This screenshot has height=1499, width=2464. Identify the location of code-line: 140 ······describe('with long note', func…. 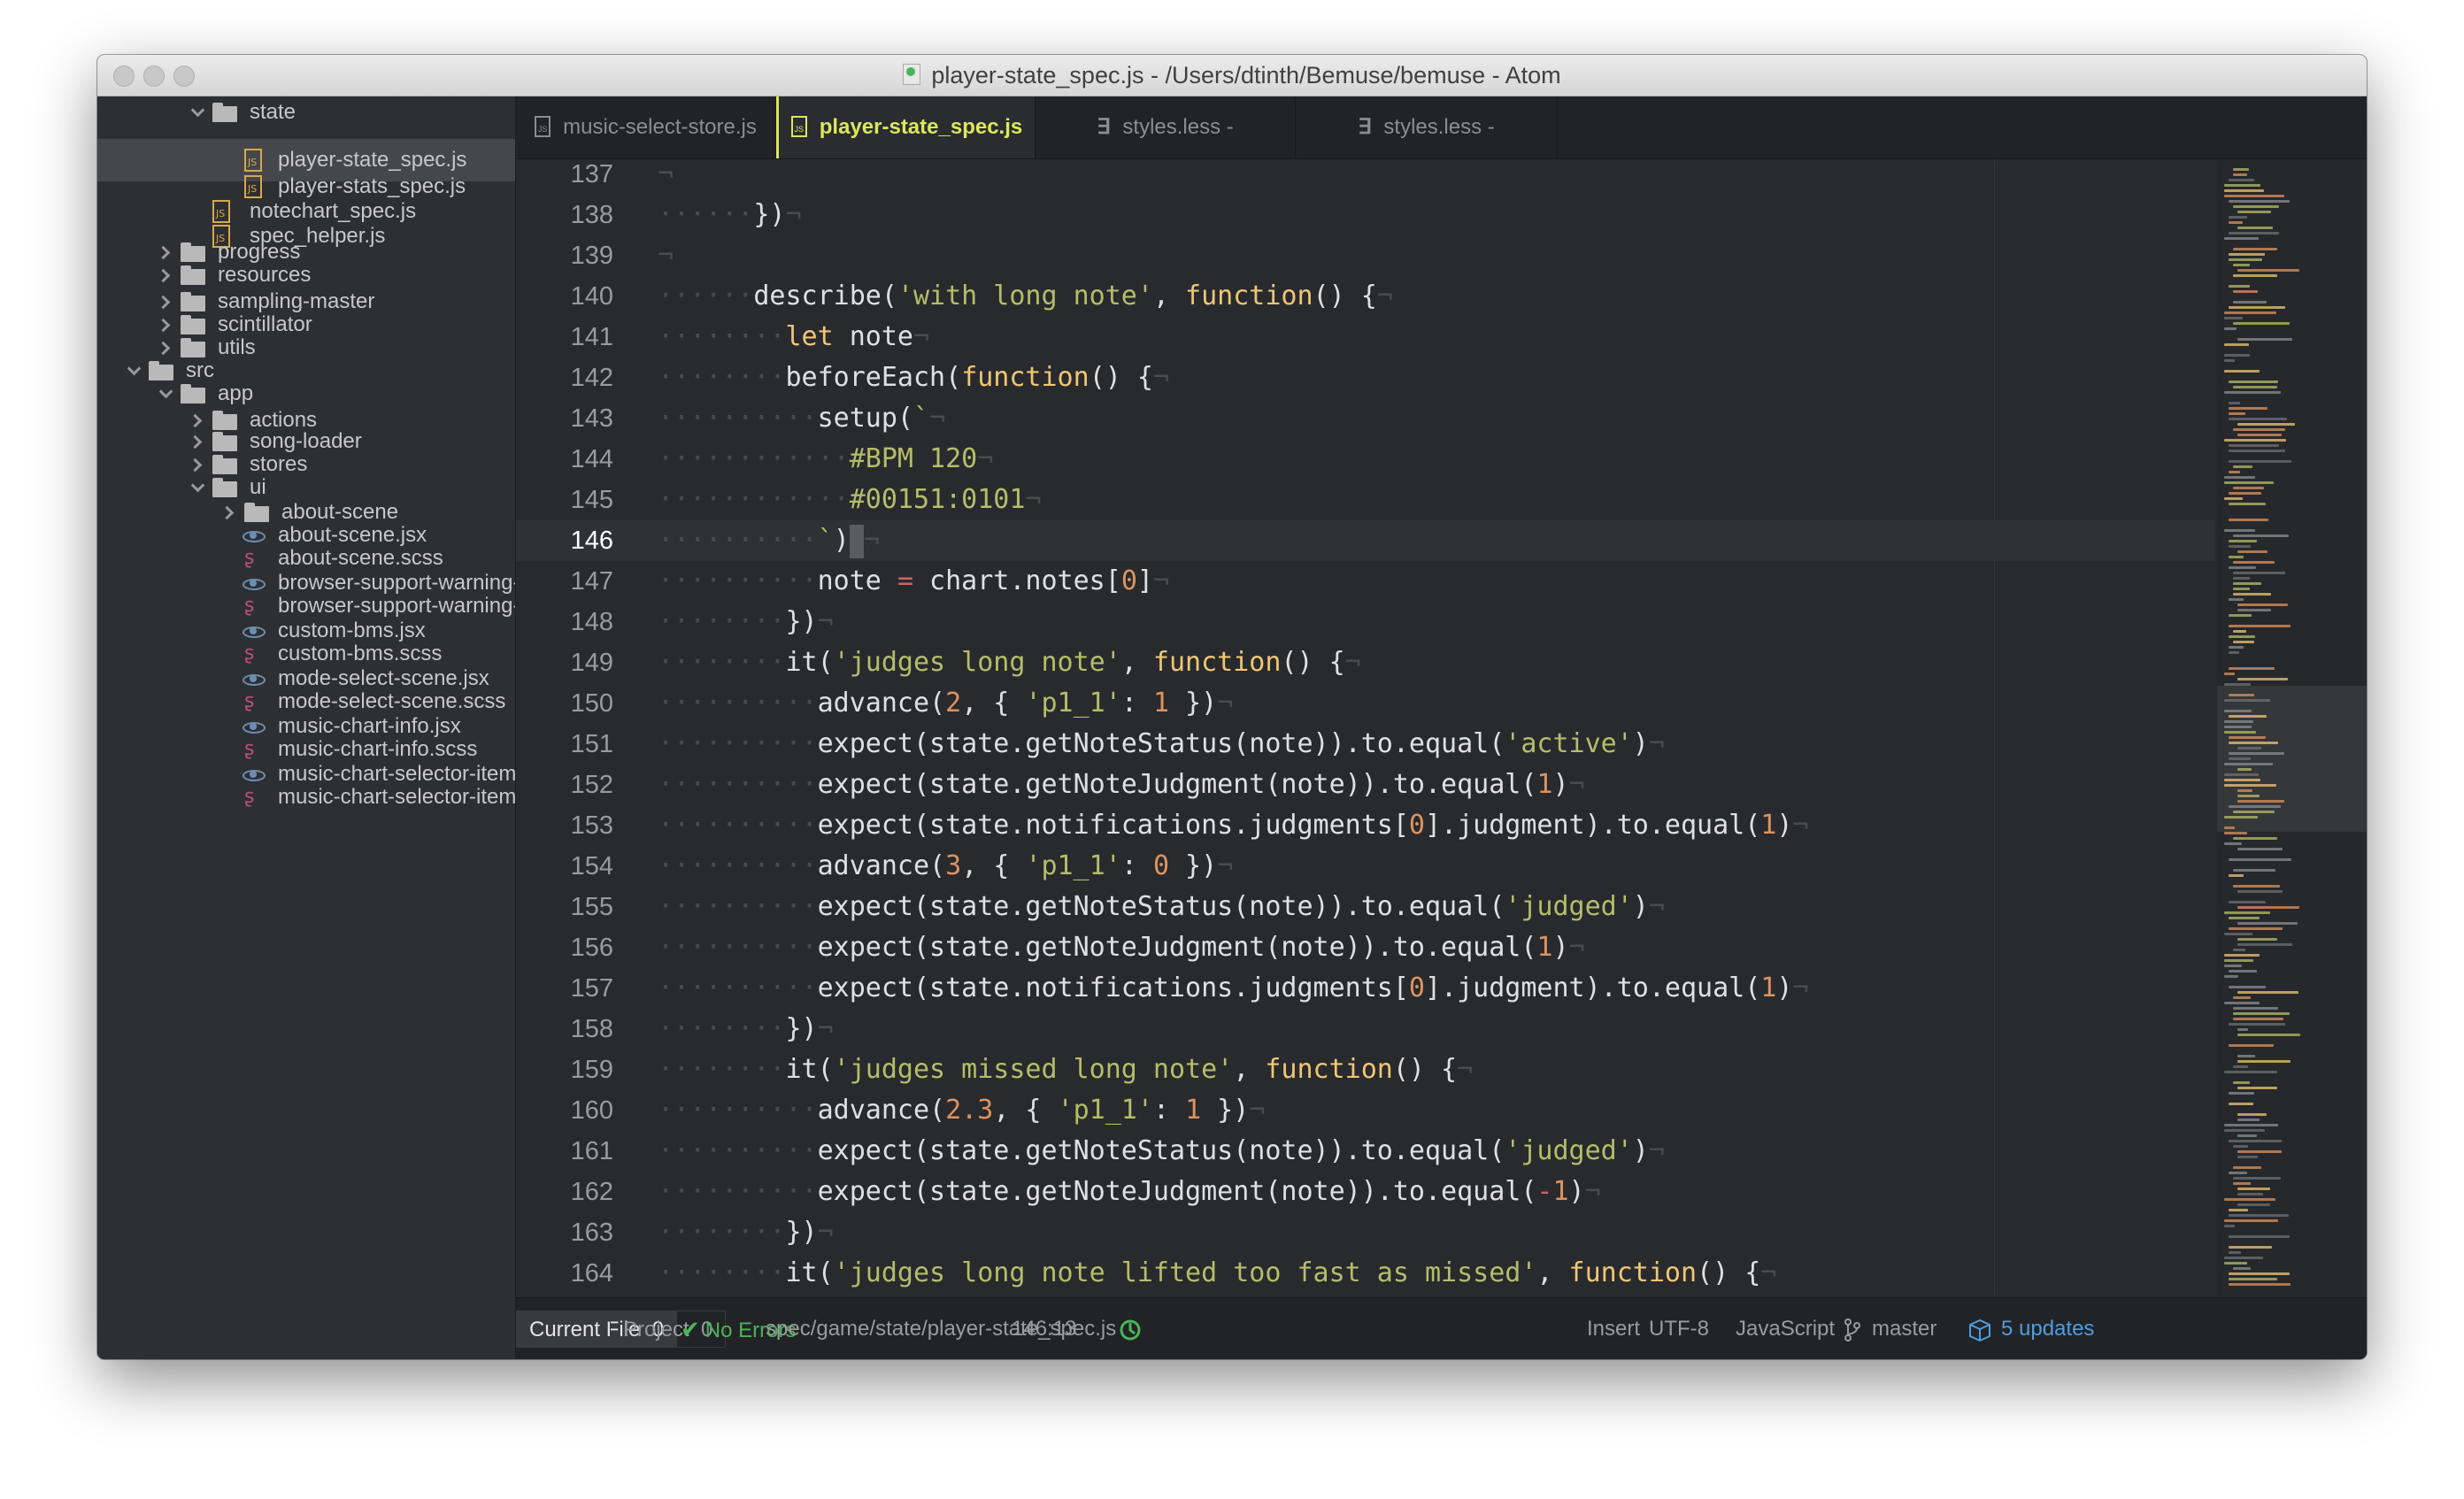
(1365, 296).